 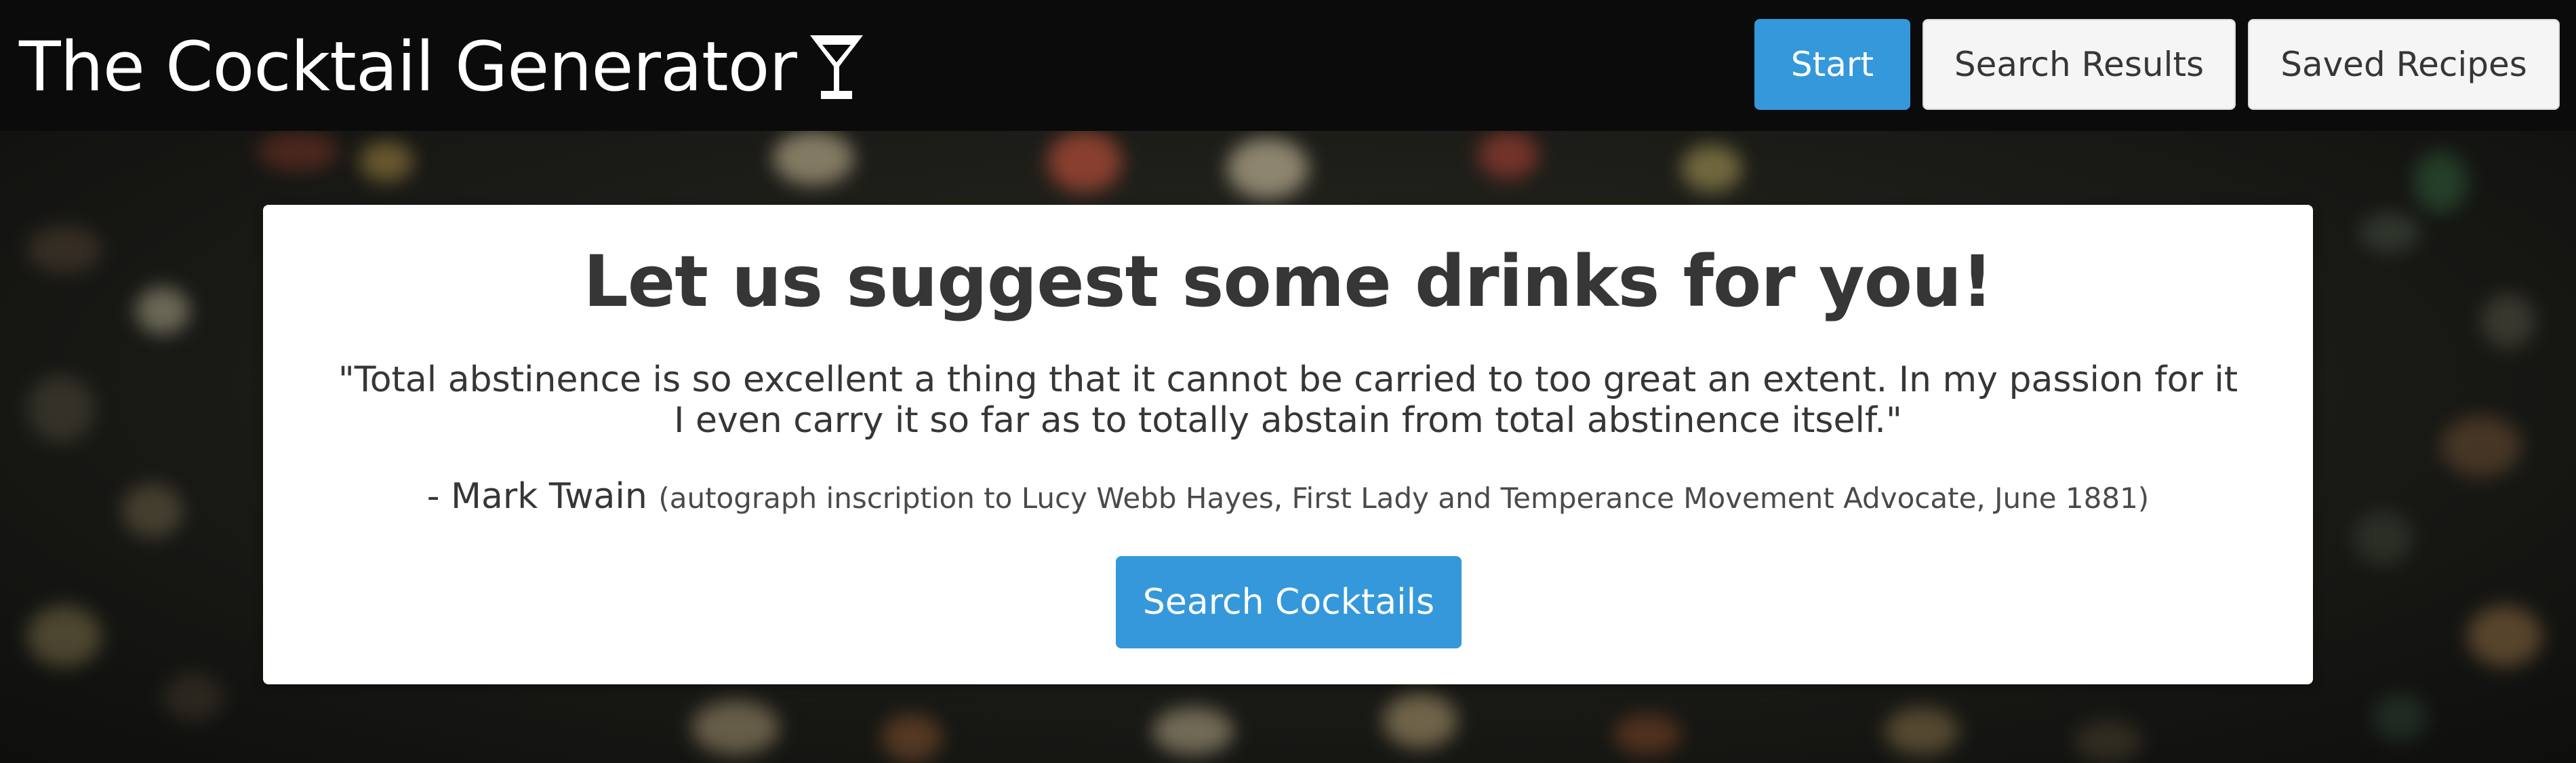 What do you see at coordinates (2404, 64) in the screenshot?
I see `saved-recipes-button: Saved Recipes` at bounding box center [2404, 64].